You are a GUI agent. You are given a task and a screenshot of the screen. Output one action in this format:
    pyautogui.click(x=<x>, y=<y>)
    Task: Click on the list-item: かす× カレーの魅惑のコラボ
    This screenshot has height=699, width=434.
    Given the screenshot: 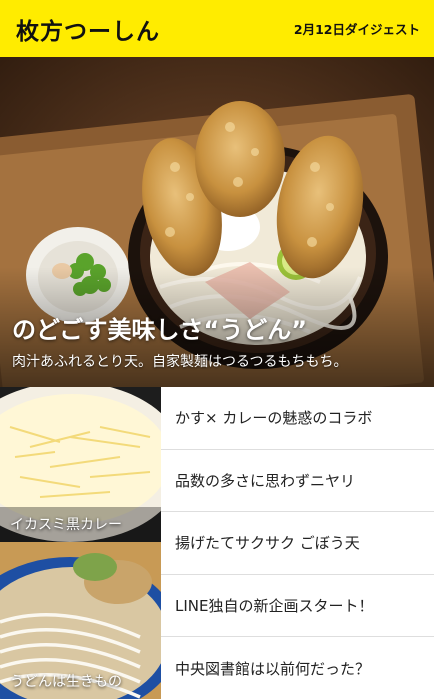 What is the action you would take?
    pyautogui.click(x=297, y=418)
    